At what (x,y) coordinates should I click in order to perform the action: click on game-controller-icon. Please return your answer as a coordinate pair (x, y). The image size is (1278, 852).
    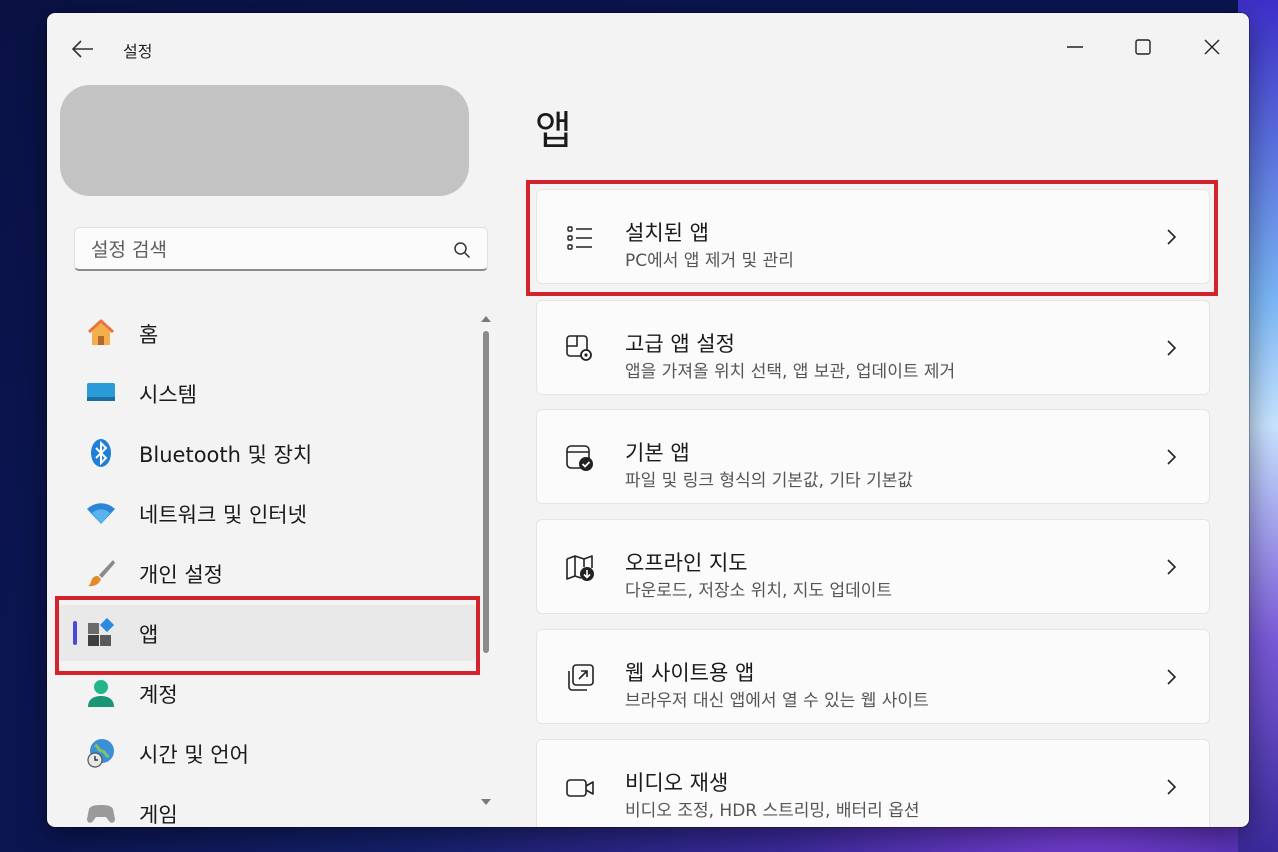
    Looking at the image, I should click on (101, 814).